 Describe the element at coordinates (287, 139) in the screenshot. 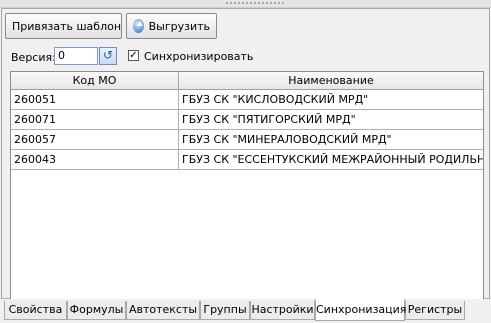

I see `cell-name: ГБУЗ СК "МИНЕРАЛОВОДСКИЙ МРД"` at that location.